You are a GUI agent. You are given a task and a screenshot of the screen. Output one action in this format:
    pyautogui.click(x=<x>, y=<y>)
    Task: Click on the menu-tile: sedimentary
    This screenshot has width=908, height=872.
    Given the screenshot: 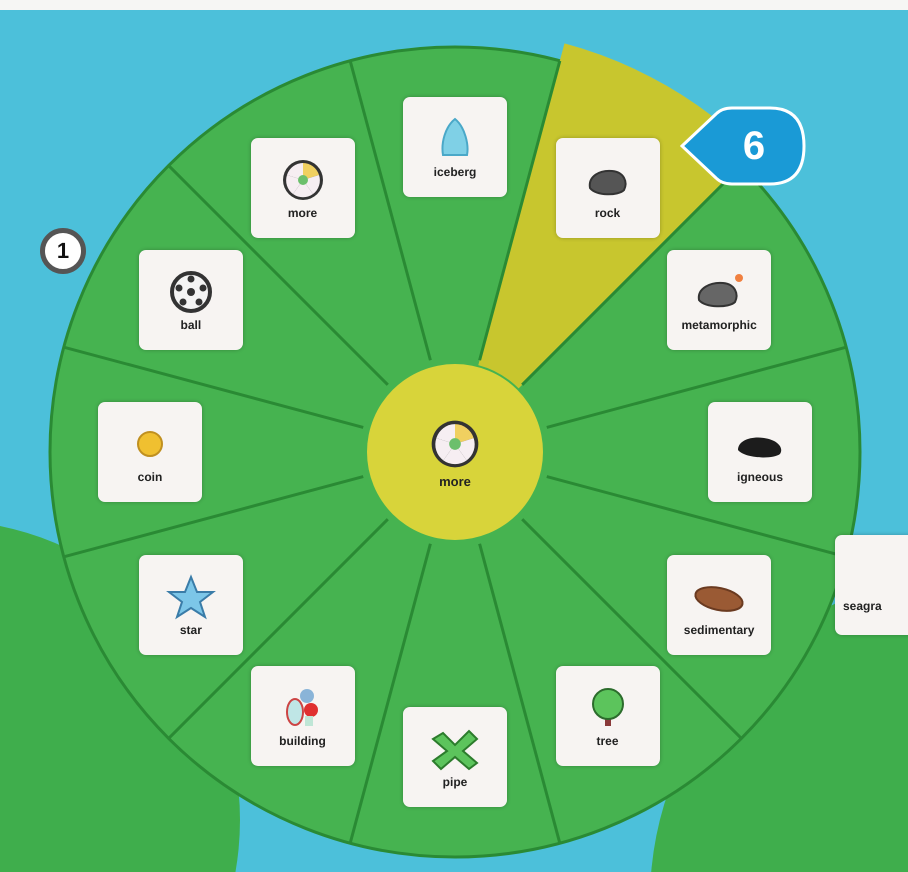 What is the action you would take?
    pyautogui.click(x=719, y=604)
    